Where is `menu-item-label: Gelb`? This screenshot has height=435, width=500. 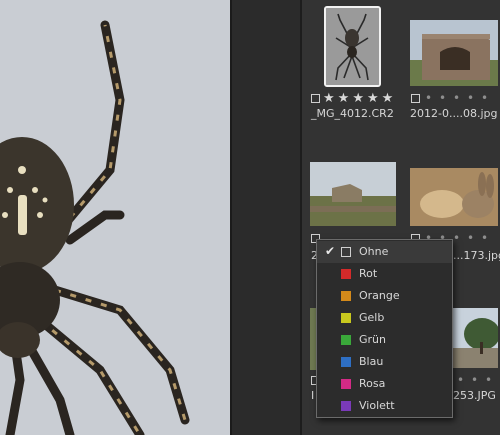
menu-item-label: Gelb is located at coordinates (372, 317).